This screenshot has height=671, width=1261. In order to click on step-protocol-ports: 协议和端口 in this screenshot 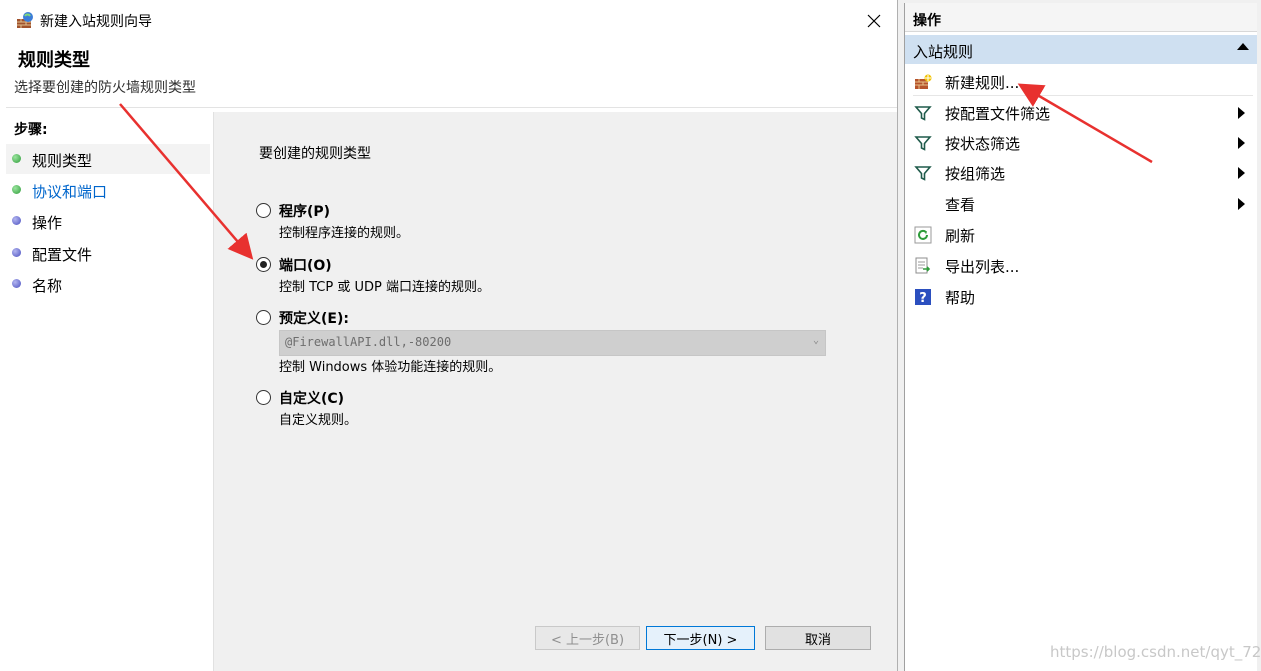, I will do `click(108, 190)`.